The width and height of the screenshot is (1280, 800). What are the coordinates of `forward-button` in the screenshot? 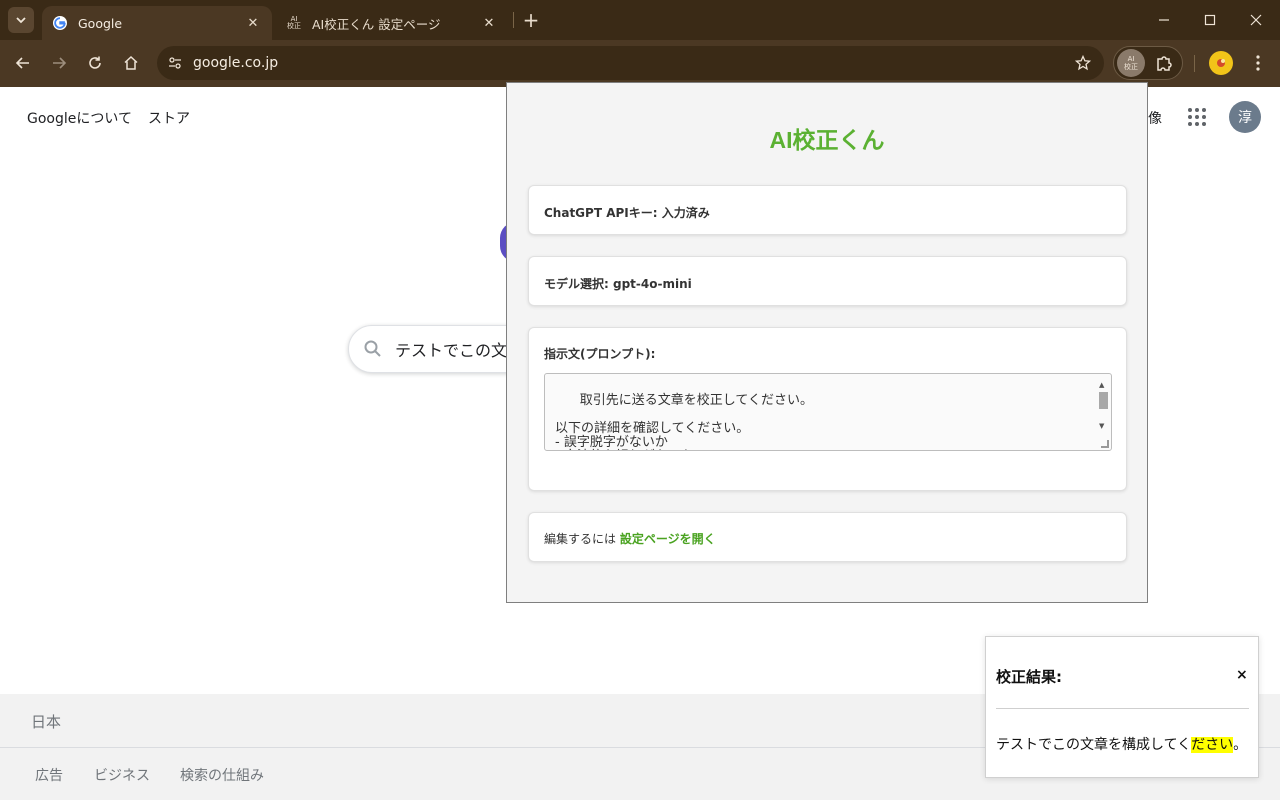 It's located at (59, 63).